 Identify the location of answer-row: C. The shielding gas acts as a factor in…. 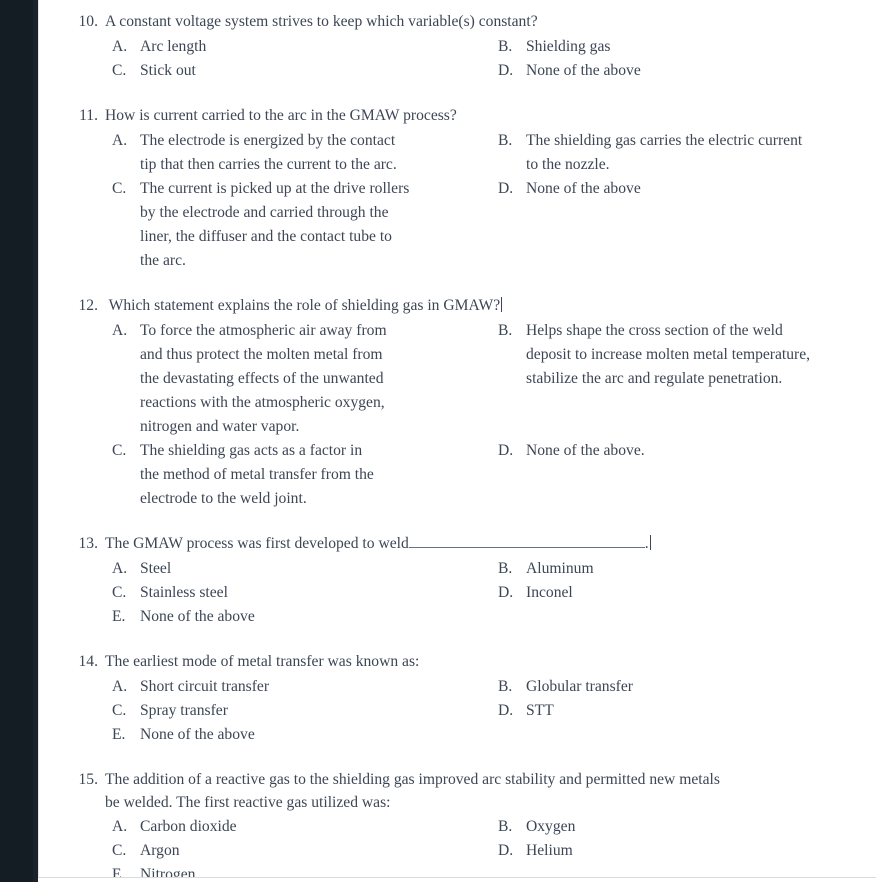
(470, 475).